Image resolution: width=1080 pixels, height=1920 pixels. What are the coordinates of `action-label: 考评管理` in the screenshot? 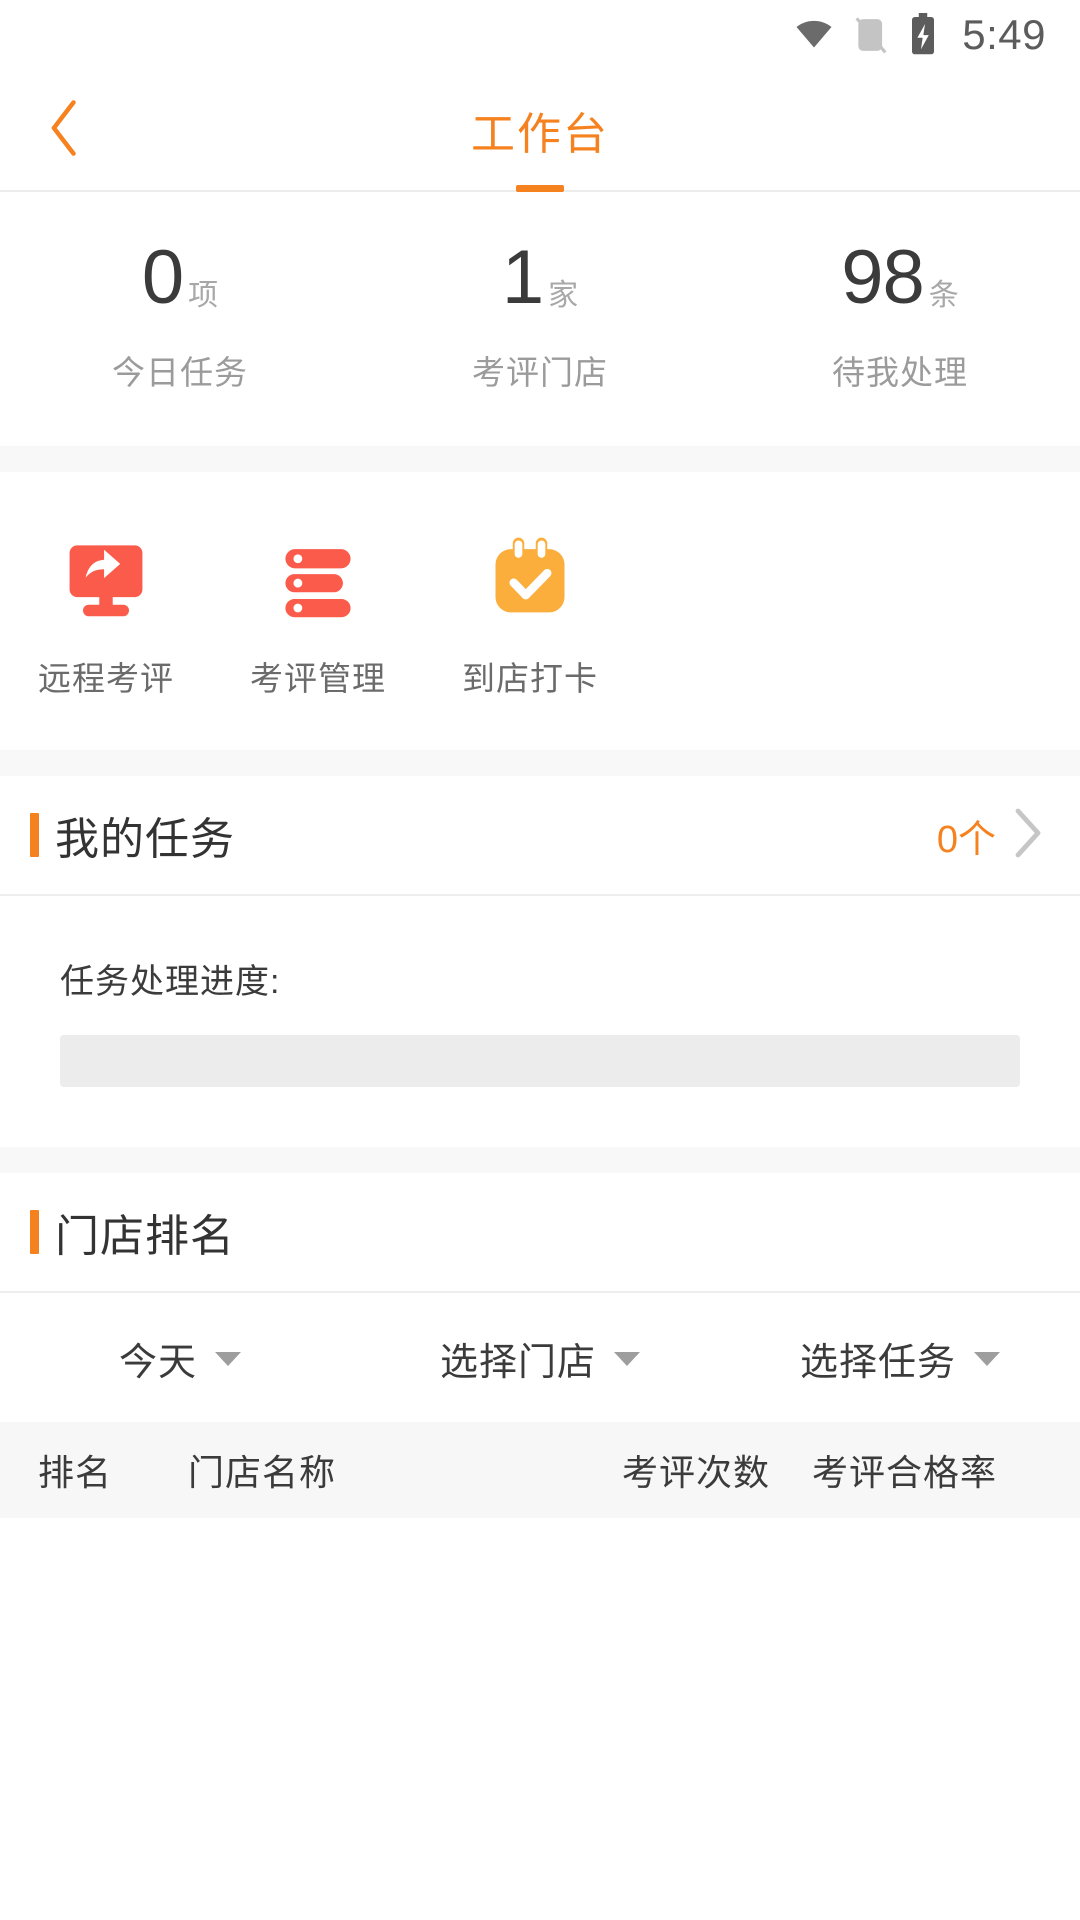 It's located at (318, 678).